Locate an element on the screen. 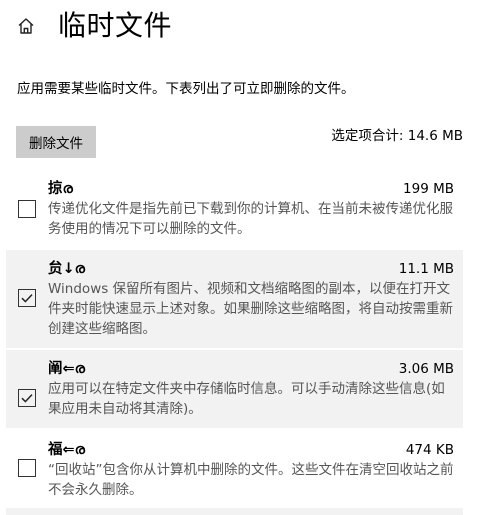 The height and width of the screenshot is (515, 493). item-name: 福⇐ര is located at coordinates (67, 450).